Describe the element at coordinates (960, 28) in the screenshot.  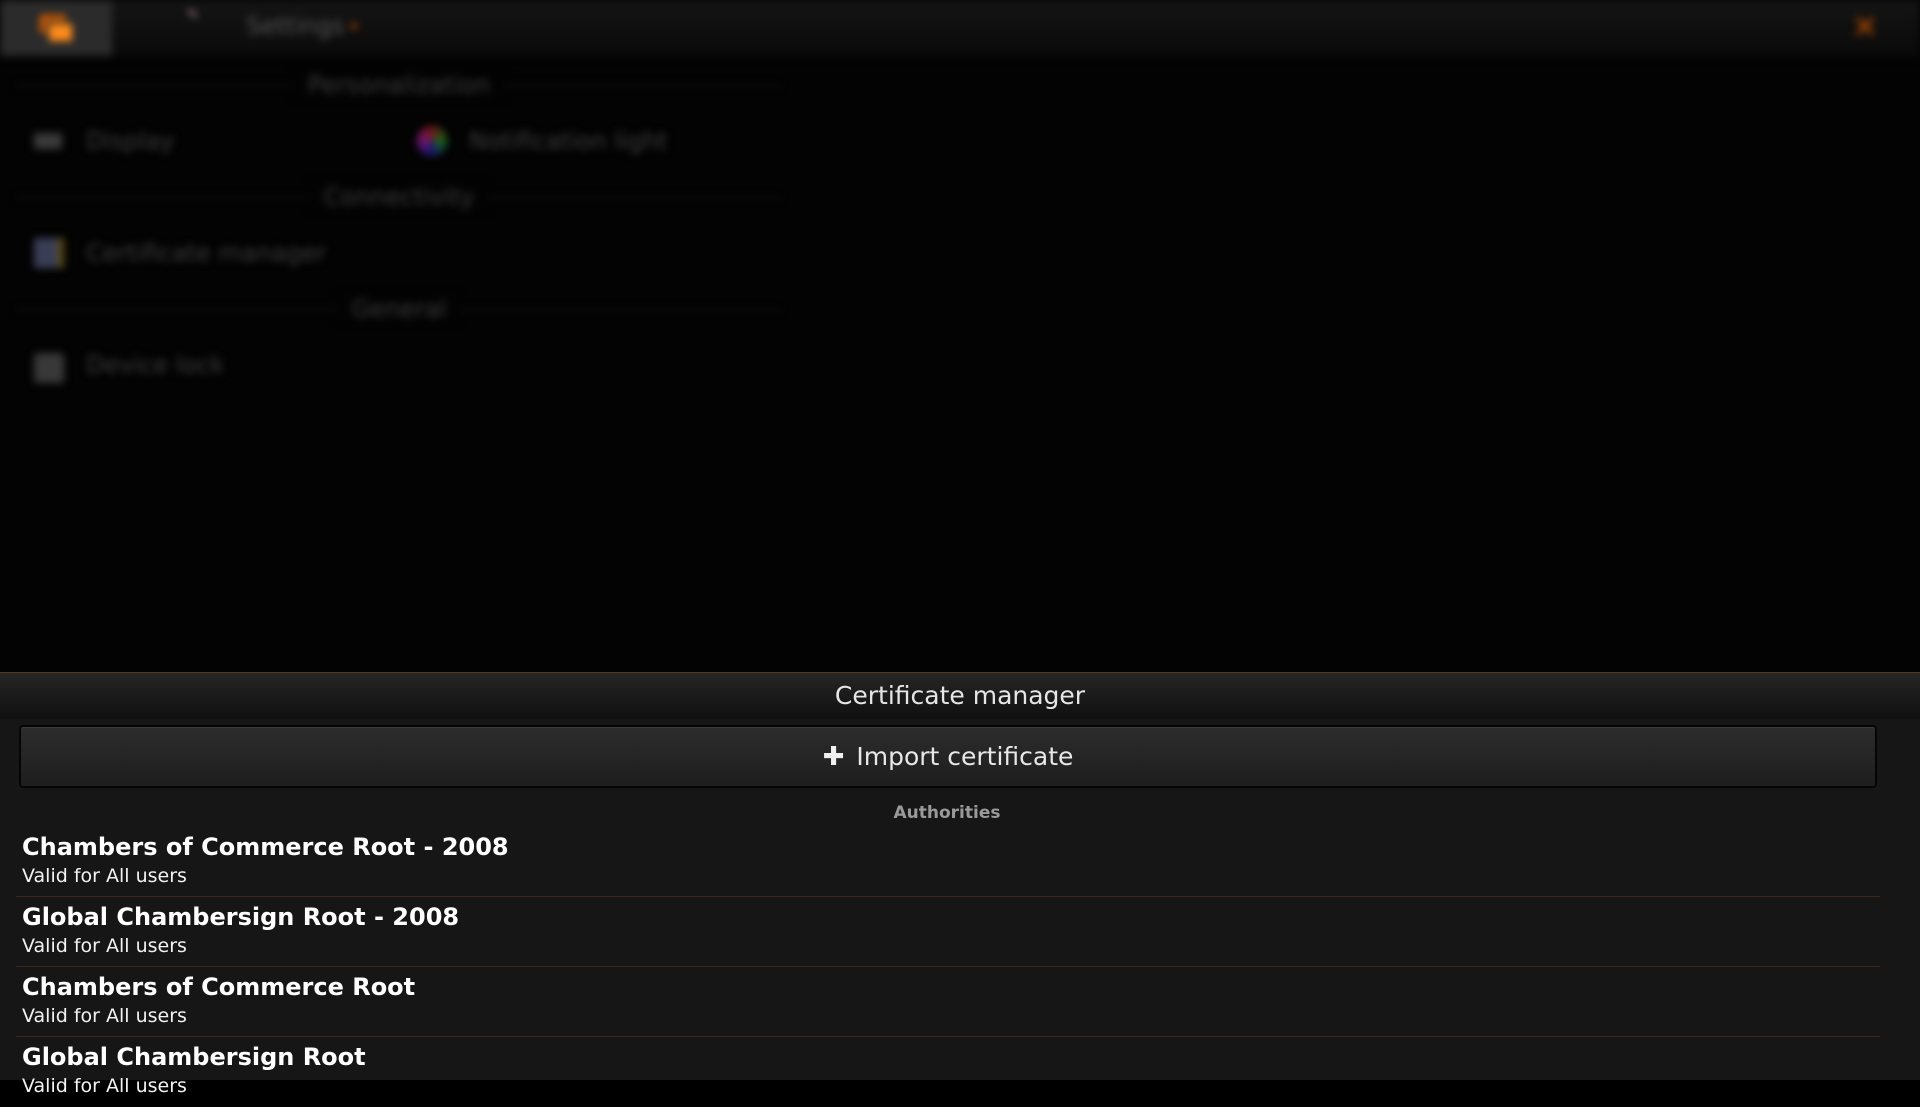
I see `top-bar: ✎ Settings ▾ ✕` at that location.